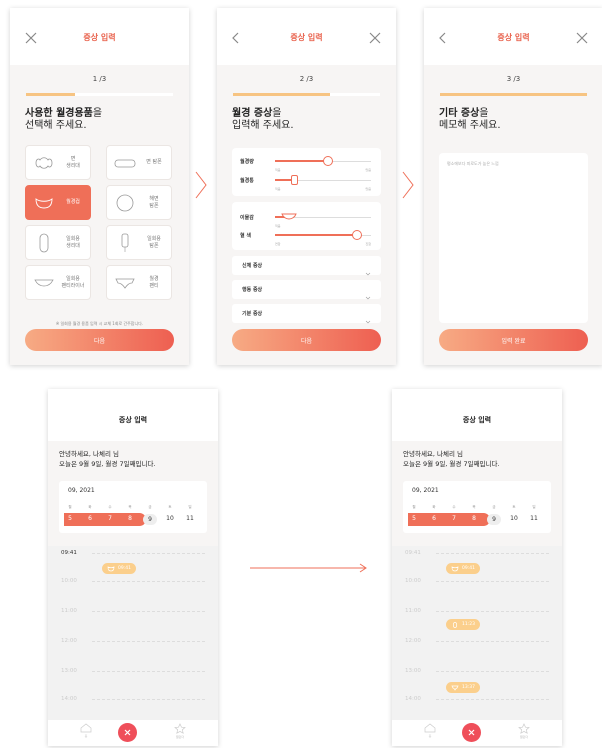 The height and width of the screenshot is (748, 602). What do you see at coordinates (294, 180) in the screenshot?
I see `pain-slider-knob` at bounding box center [294, 180].